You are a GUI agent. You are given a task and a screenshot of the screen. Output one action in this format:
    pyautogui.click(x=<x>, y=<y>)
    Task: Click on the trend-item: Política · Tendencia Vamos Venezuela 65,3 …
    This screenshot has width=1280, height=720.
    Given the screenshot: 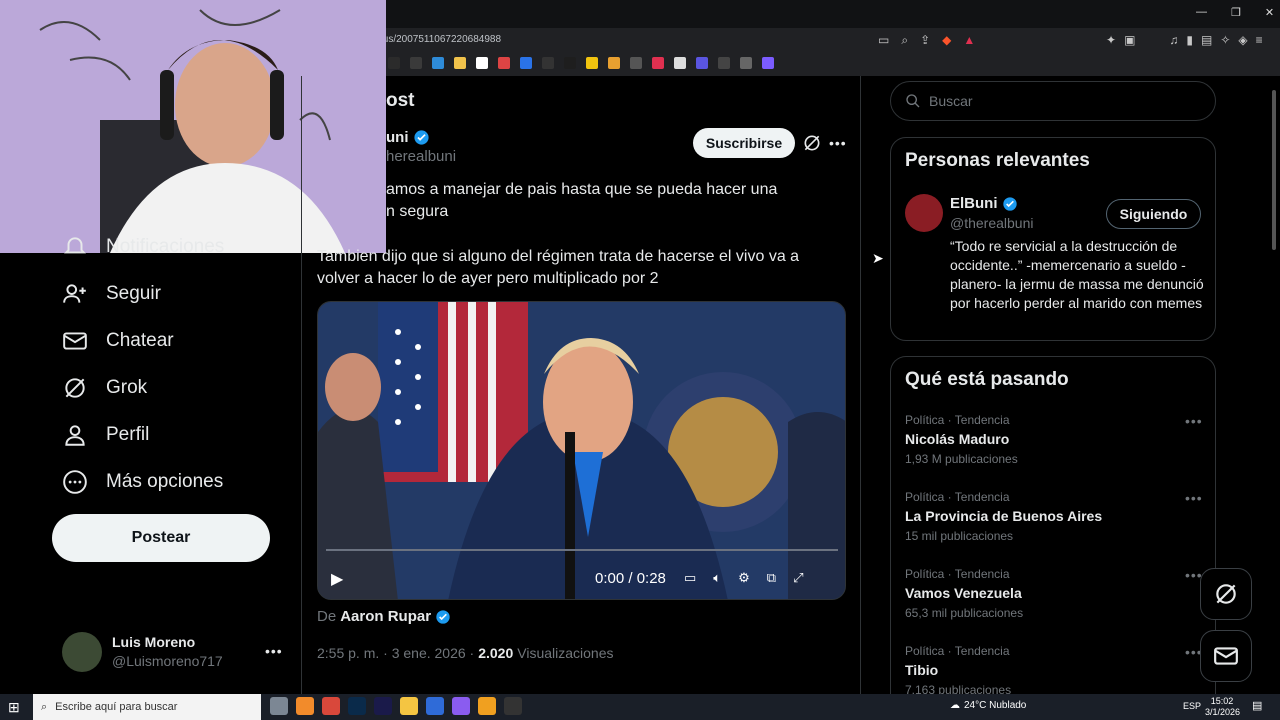 What is the action you would take?
    pyautogui.click(x=1055, y=597)
    